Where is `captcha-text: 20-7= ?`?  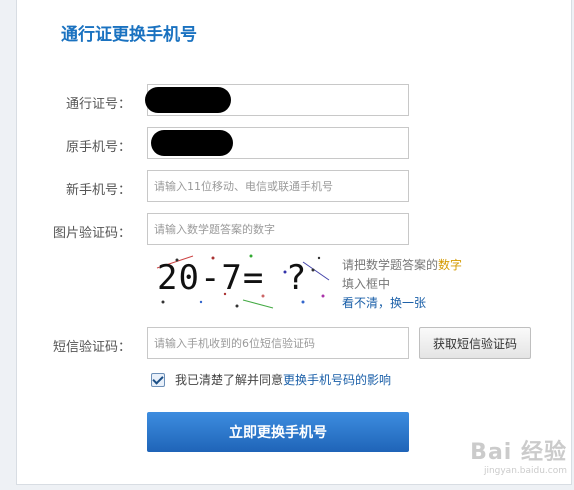
captcha-text: 20-7= ? is located at coordinates (232, 278).